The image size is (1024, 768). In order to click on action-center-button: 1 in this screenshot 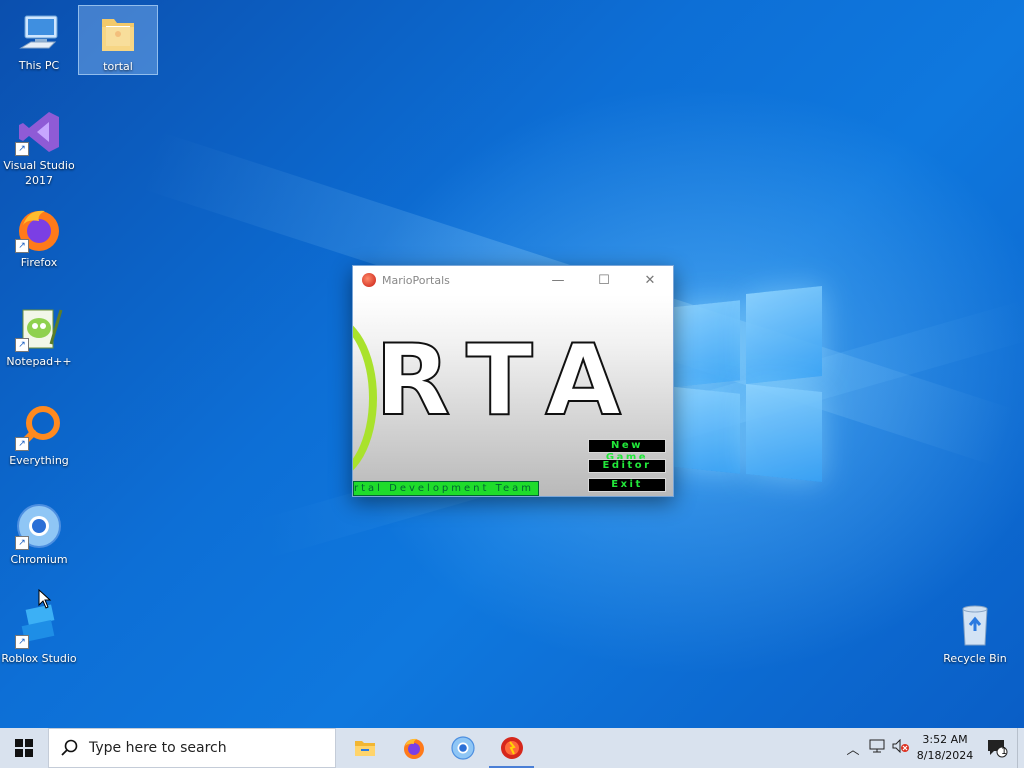, I will do `click(997, 748)`.